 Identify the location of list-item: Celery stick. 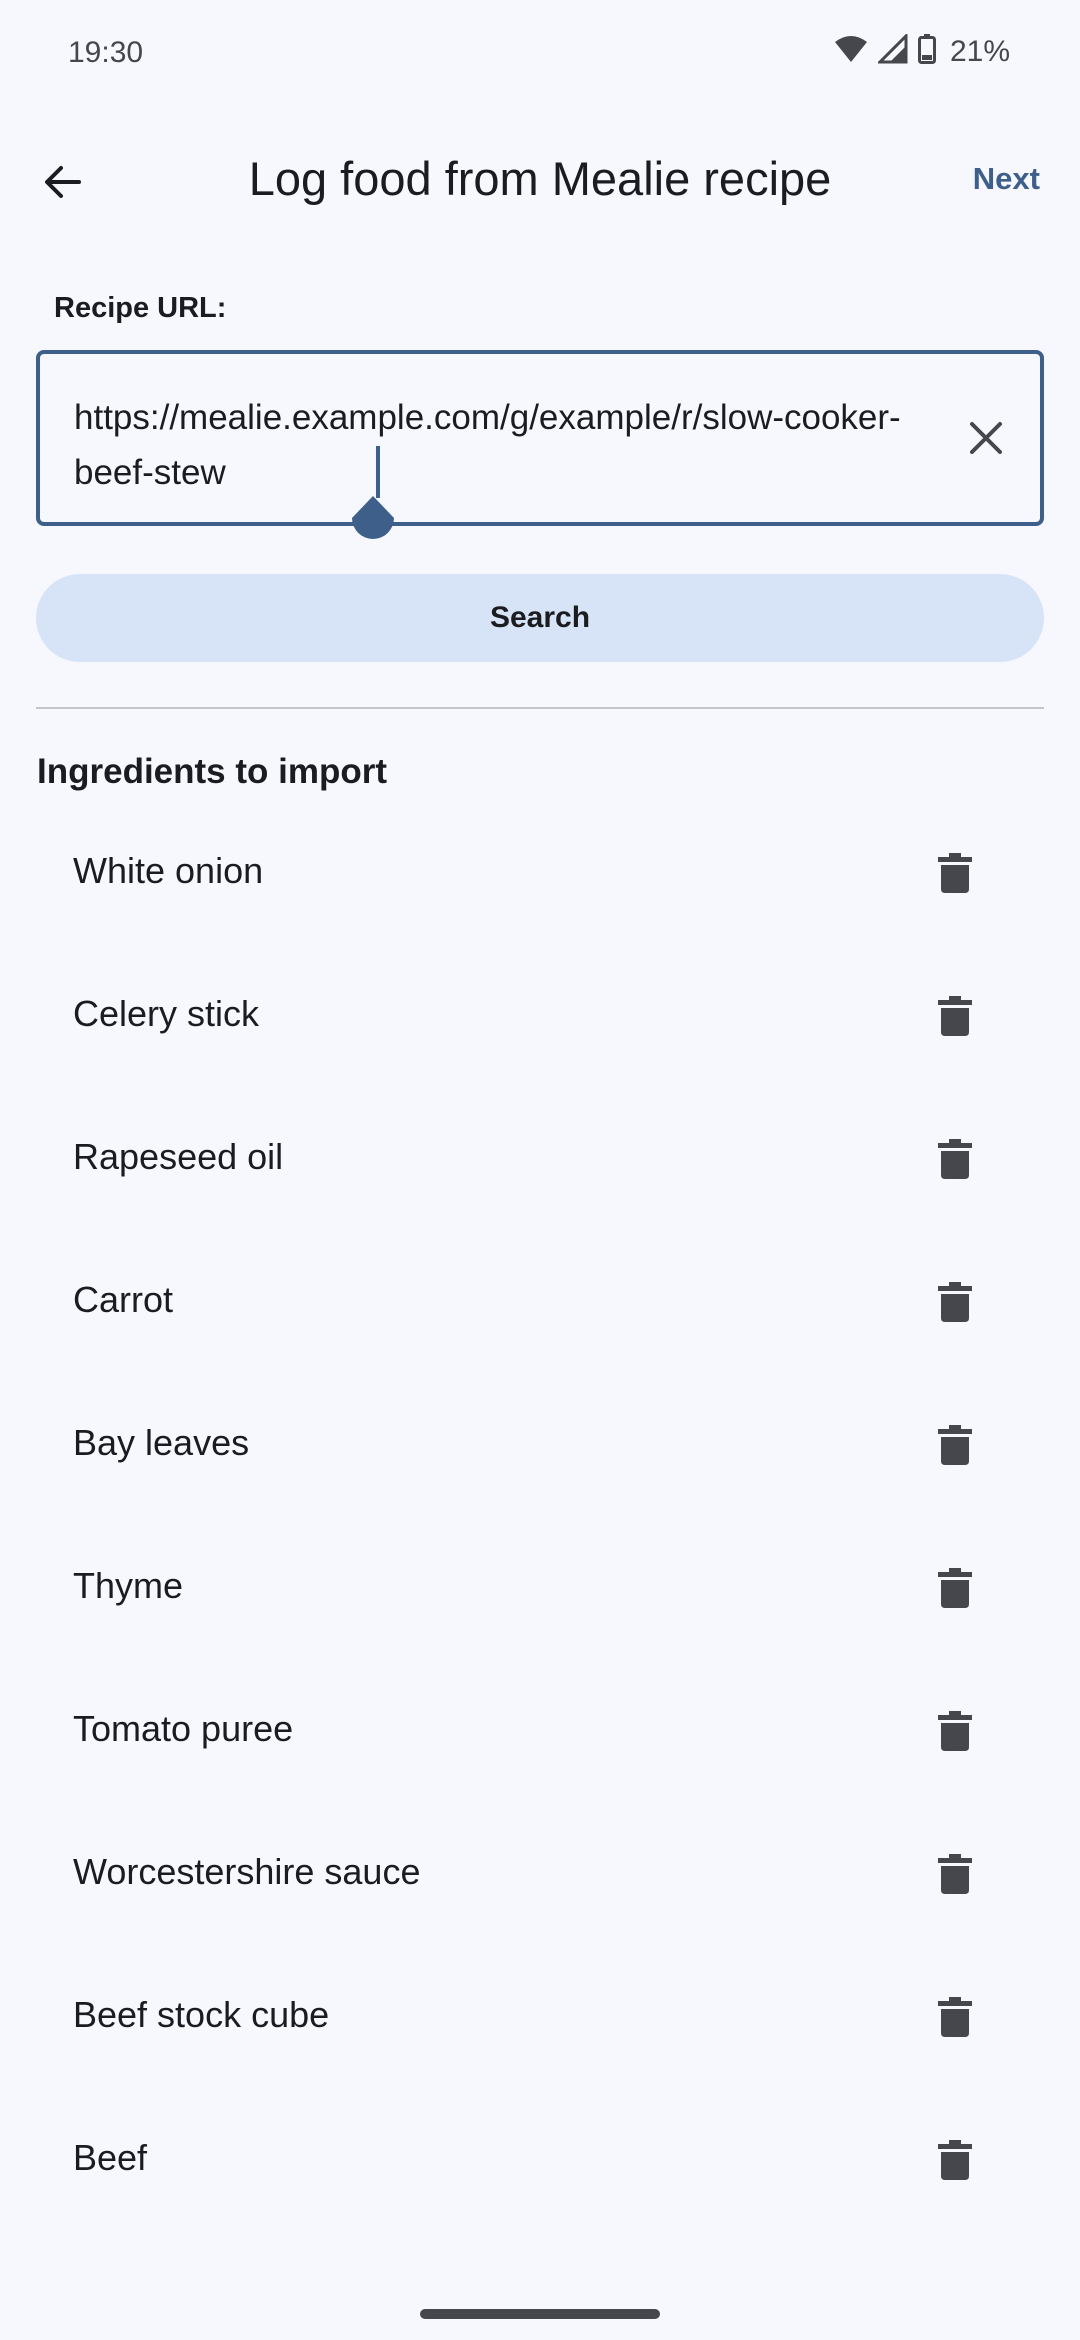
(540, 1014).